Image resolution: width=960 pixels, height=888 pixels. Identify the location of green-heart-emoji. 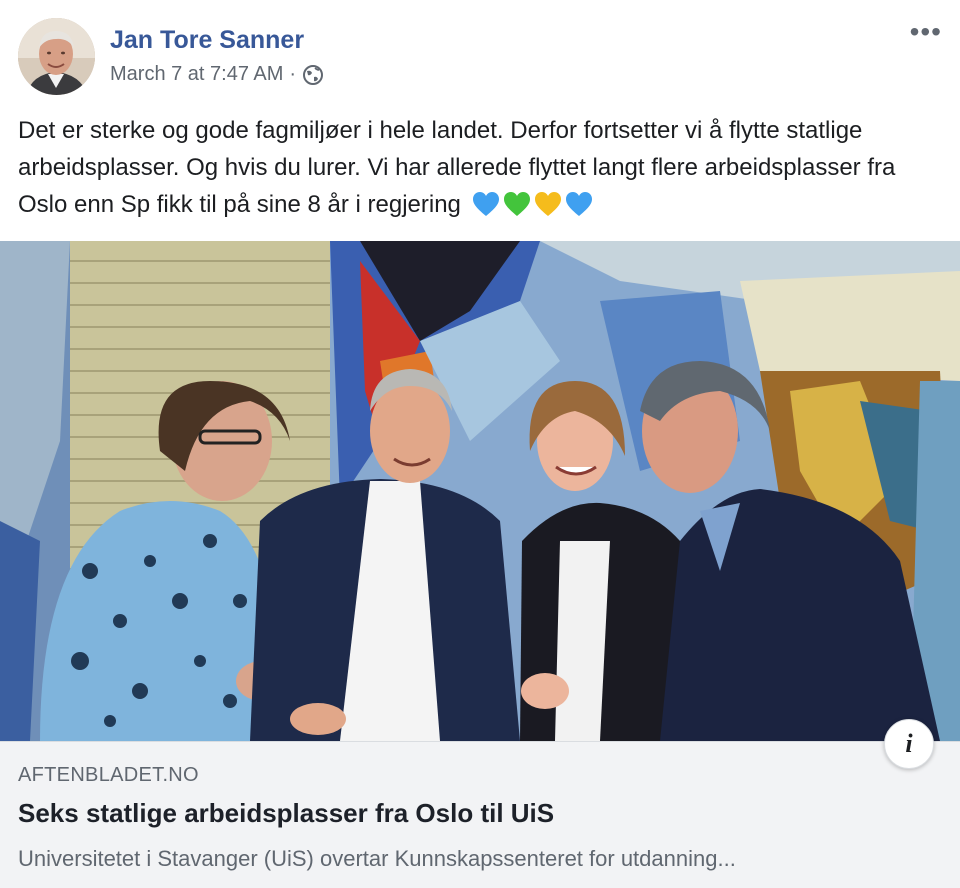
(516, 204).